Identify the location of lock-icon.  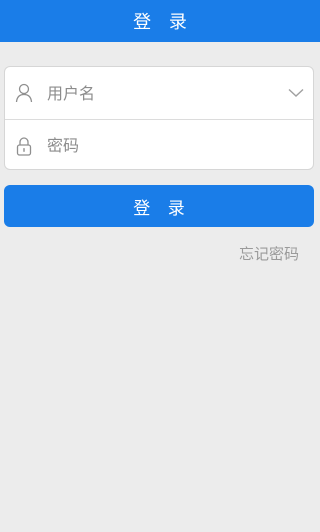
(24, 145).